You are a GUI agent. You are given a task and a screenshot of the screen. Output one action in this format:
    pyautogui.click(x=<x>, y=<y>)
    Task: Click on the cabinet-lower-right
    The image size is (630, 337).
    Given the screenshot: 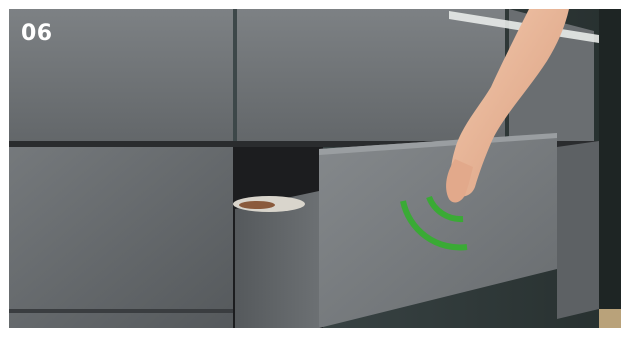 What is the action you would take?
    pyautogui.click(x=578, y=230)
    